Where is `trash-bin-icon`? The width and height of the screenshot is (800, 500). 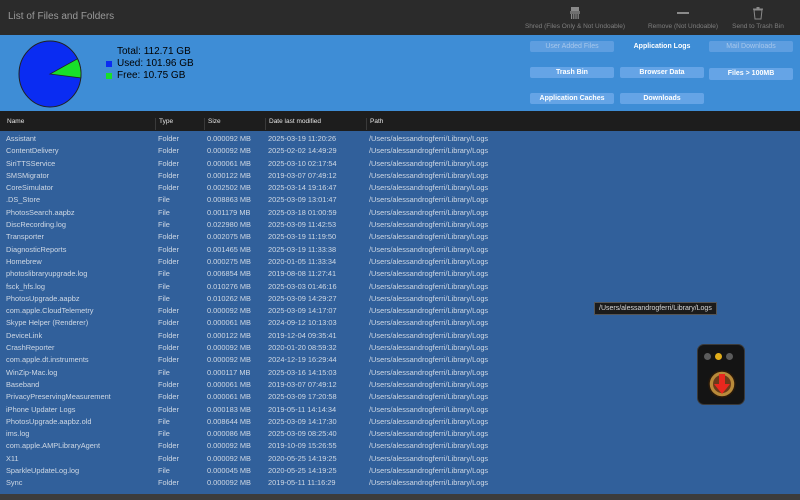
trash-bin-icon is located at coordinates (758, 13).